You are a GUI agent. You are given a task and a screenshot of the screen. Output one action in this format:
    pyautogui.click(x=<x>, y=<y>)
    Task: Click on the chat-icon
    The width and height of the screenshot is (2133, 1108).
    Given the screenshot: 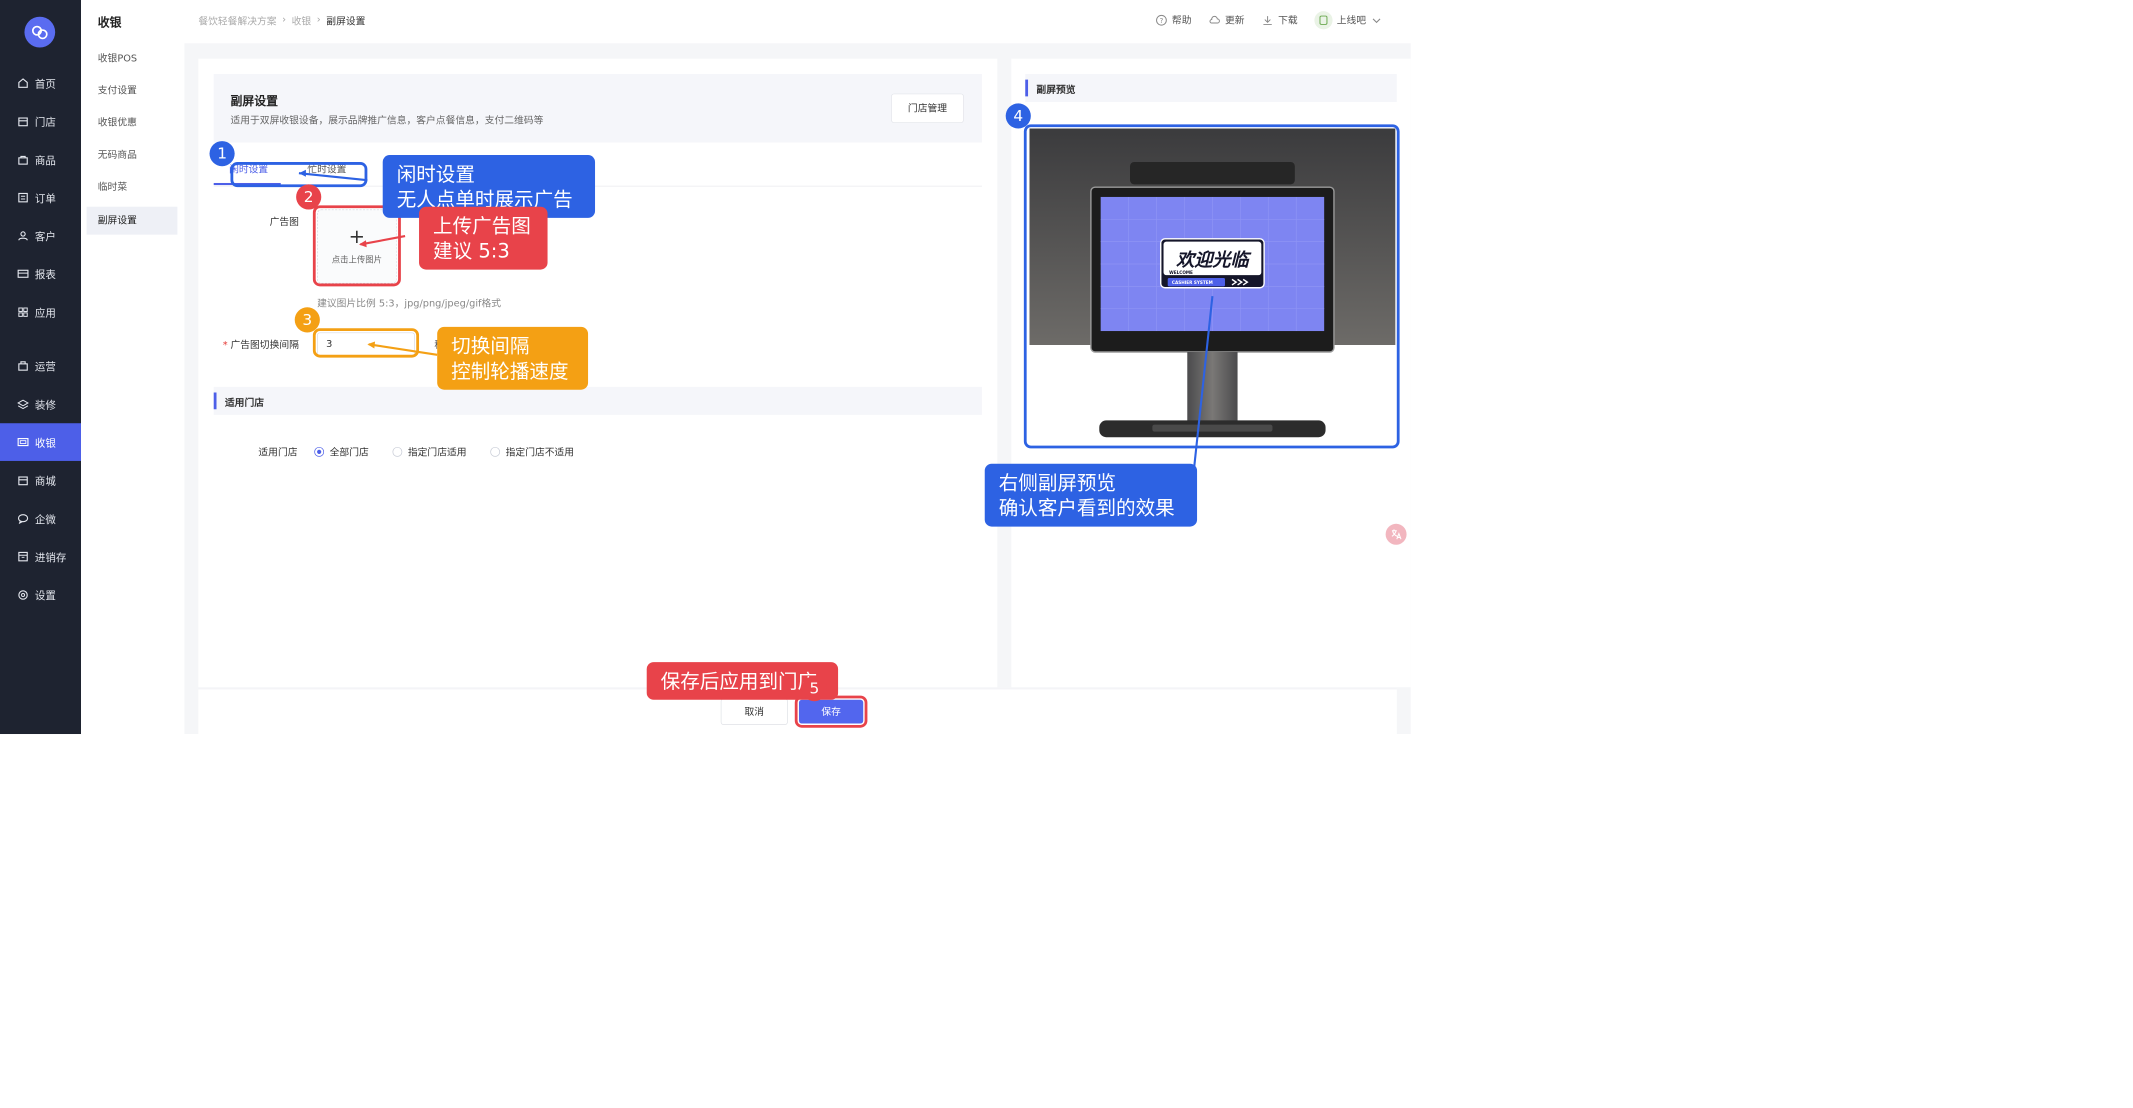 What is the action you would take?
    pyautogui.click(x=23, y=519)
    